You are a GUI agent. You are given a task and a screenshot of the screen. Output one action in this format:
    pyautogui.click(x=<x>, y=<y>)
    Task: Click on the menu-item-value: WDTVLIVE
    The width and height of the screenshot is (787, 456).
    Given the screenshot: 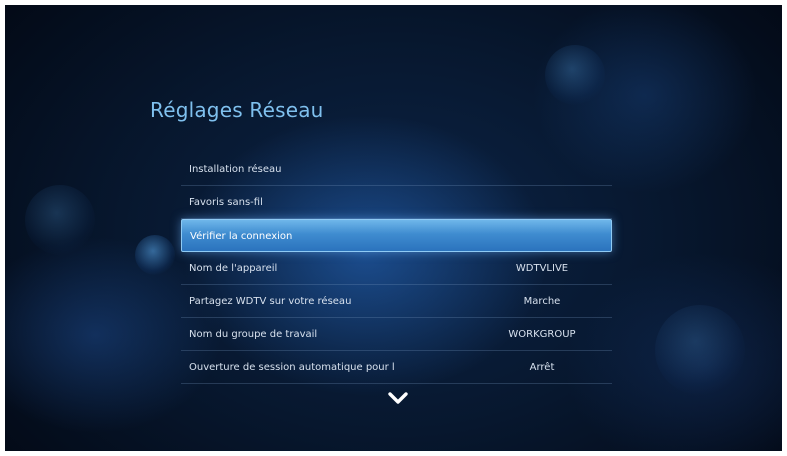 What is the action you would take?
    pyautogui.click(x=542, y=268)
    